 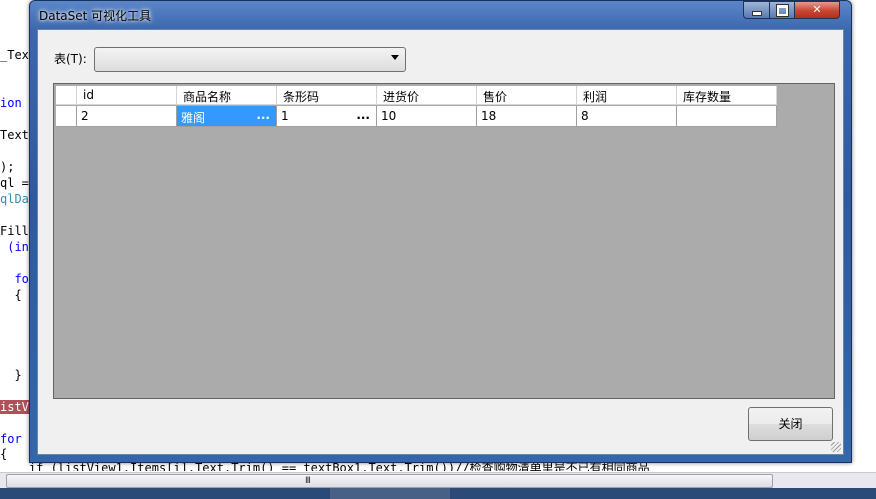 I want to click on table-cell: 8, so click(x=627, y=116).